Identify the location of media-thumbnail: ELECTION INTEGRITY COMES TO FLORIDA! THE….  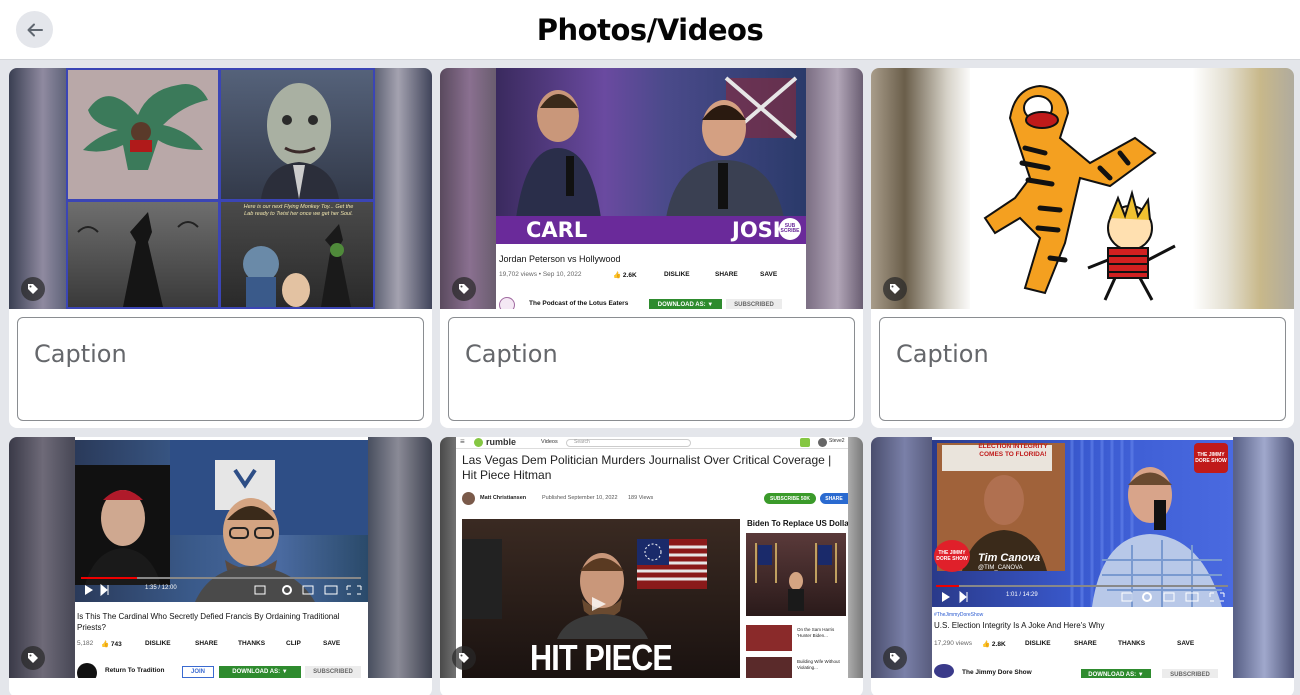
(1082, 557).